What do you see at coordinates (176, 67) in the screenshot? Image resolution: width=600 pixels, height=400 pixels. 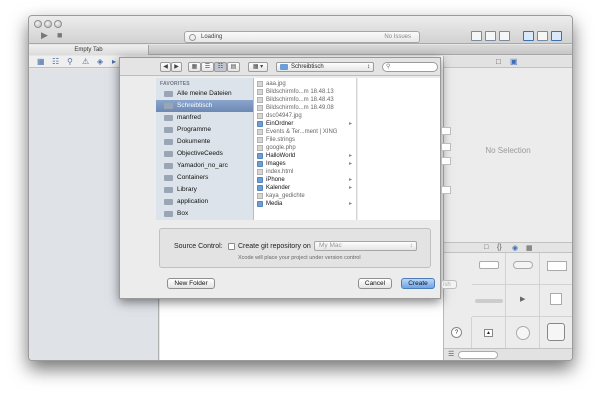 I see `forward-button: ▶` at bounding box center [176, 67].